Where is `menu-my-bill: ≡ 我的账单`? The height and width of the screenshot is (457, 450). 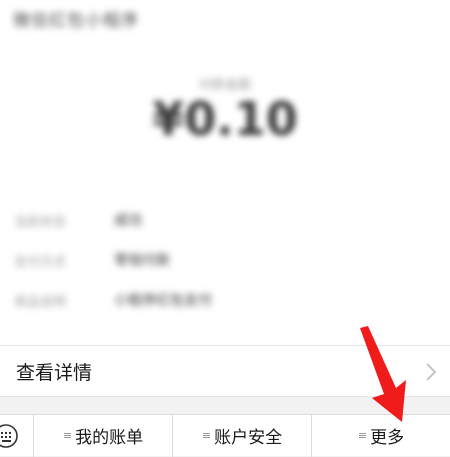
menu-my-bill: ≡ 我的账单 is located at coordinates (103, 435).